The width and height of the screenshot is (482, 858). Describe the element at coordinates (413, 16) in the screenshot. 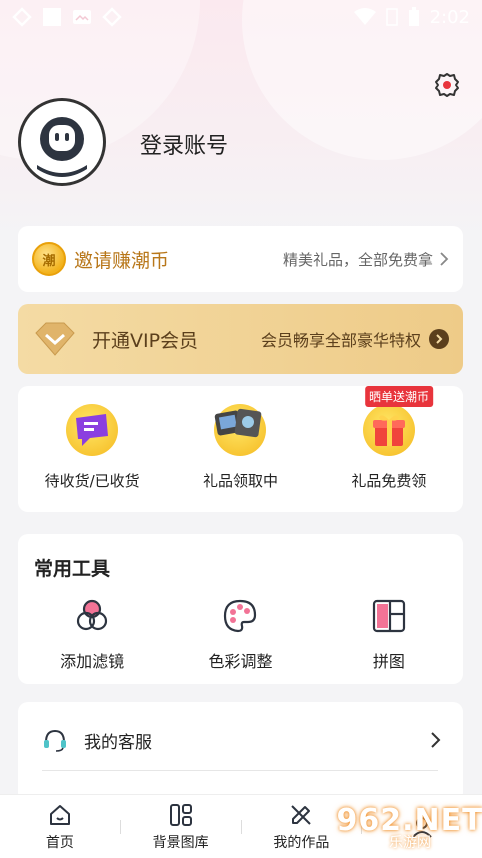

I see `battery-icon` at that location.